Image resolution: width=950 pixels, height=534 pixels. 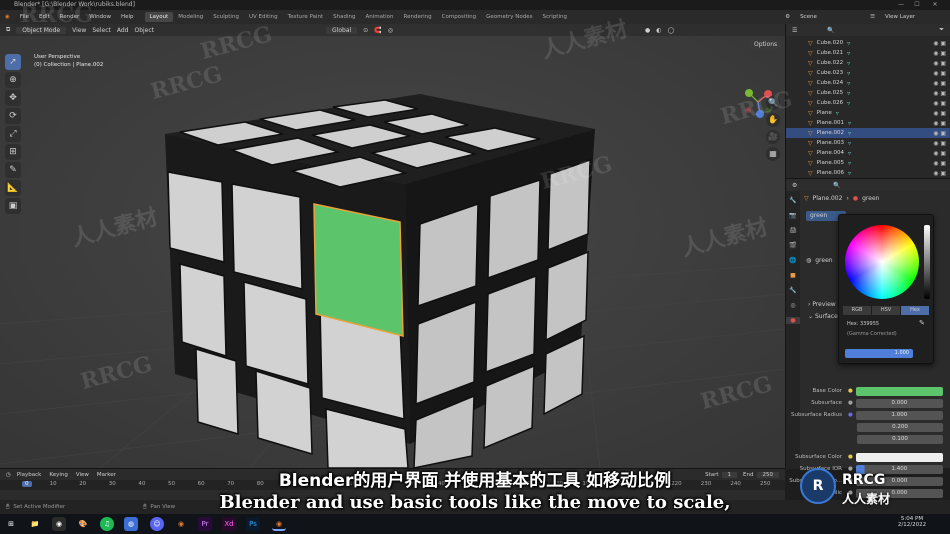 I want to click on tab-rendering: Rendering, so click(x=418, y=17).